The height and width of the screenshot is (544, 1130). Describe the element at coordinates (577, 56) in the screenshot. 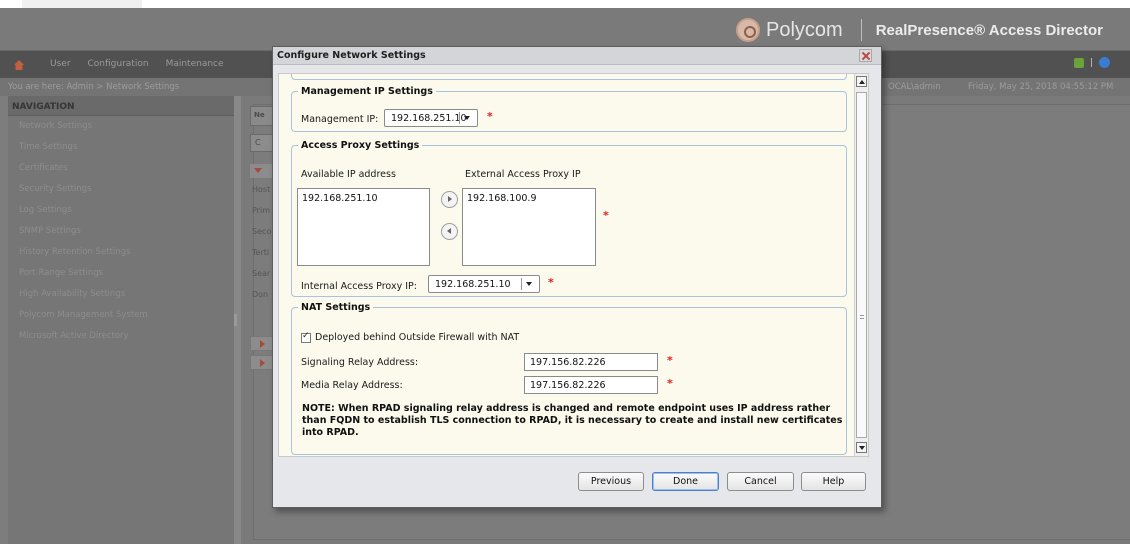

I see `dialog-titlebar: Configure Network Settings` at that location.